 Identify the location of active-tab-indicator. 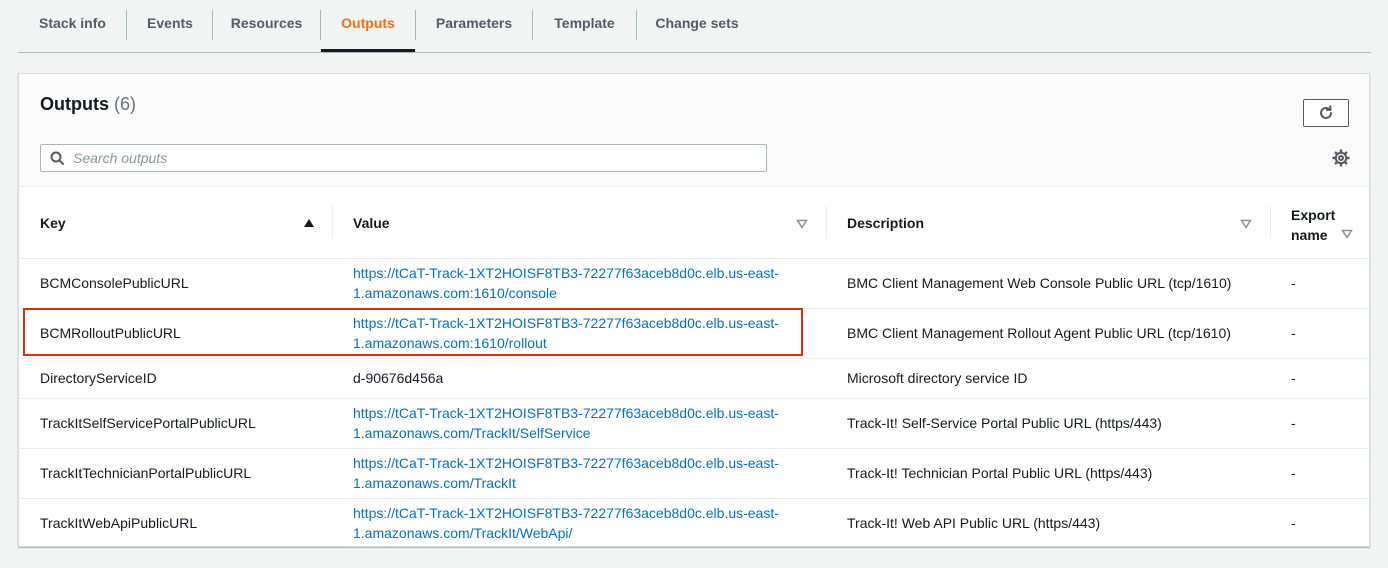
(368, 50).